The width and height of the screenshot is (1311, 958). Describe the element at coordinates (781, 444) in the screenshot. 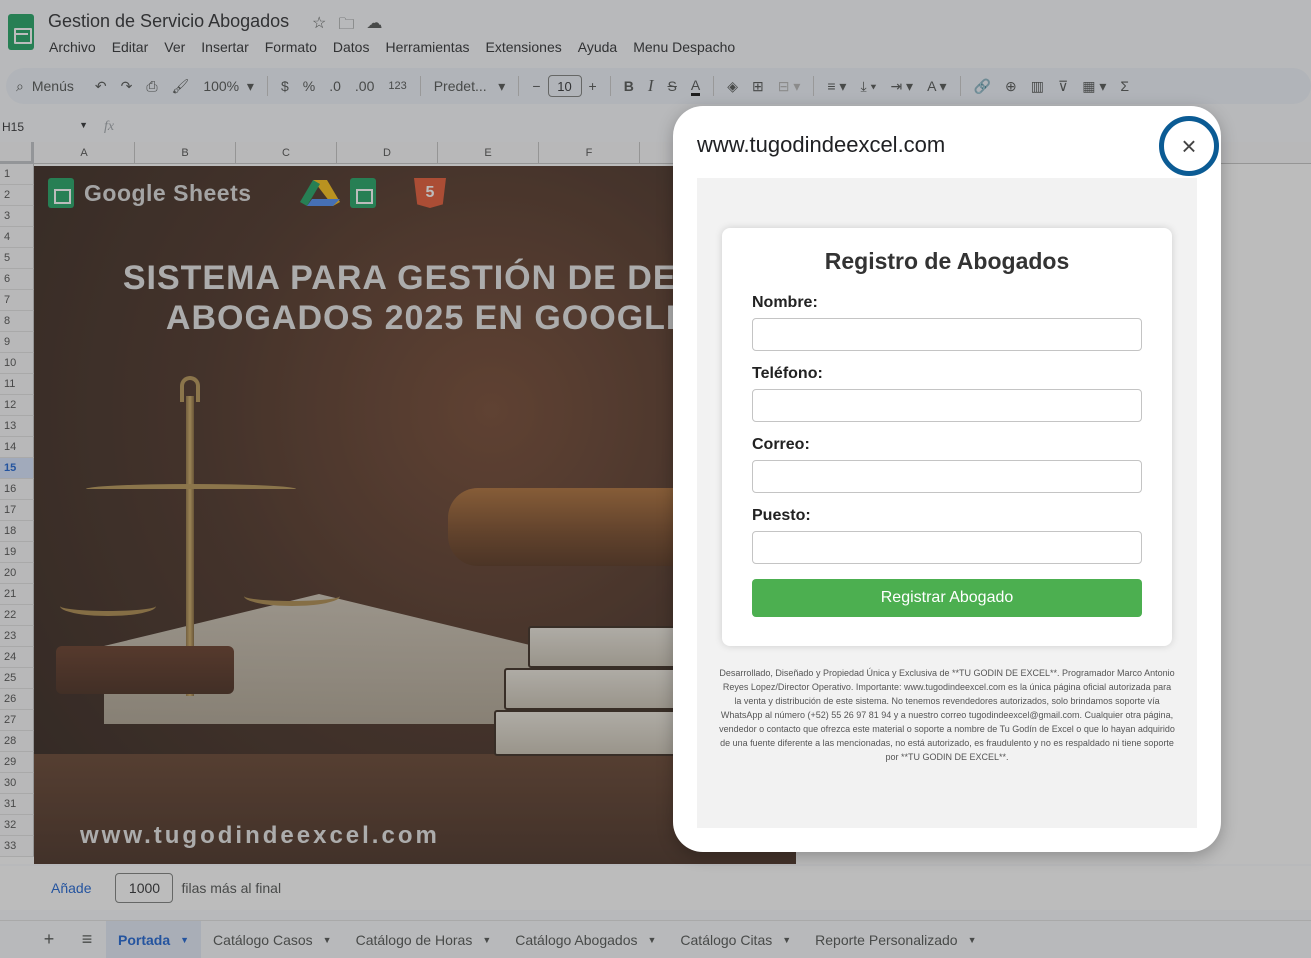

I see `correo-label: Correo:` at that location.